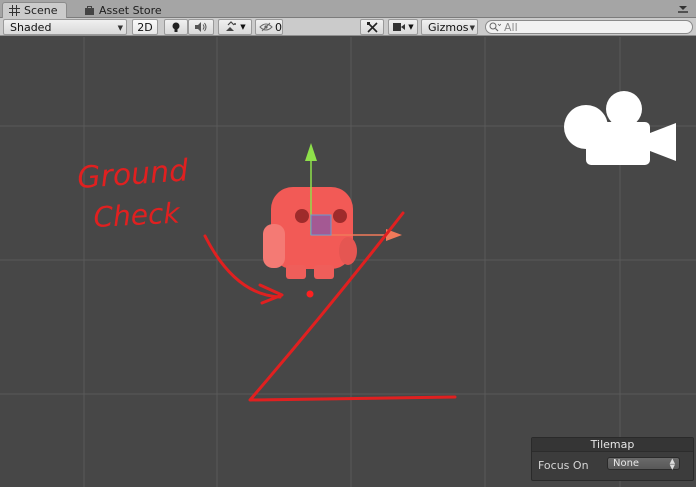  What do you see at coordinates (266, 27) in the screenshot?
I see `eye-crossed-icon` at bounding box center [266, 27].